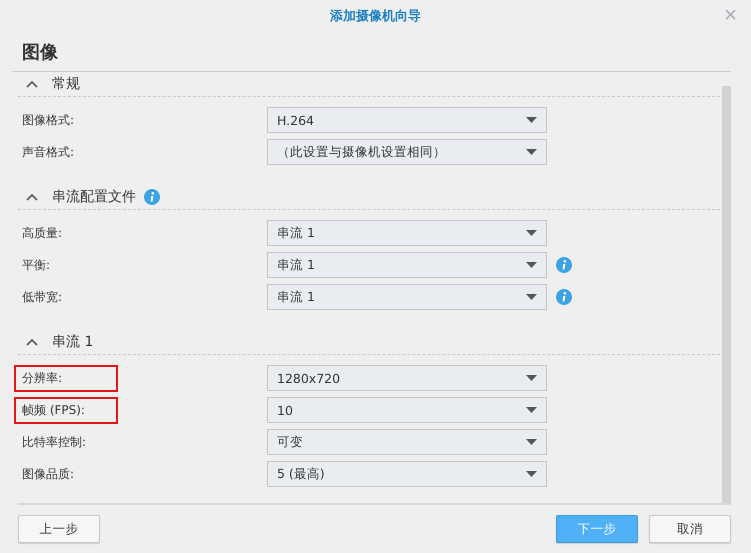 The image size is (751, 553). I want to click on section-title: 常规, so click(66, 84).